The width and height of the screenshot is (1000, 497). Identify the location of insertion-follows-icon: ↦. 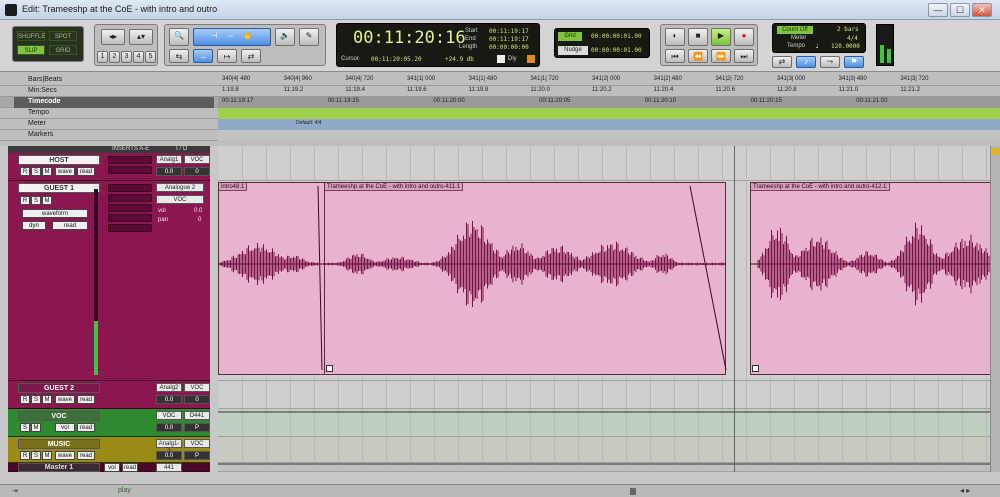
(227, 56).